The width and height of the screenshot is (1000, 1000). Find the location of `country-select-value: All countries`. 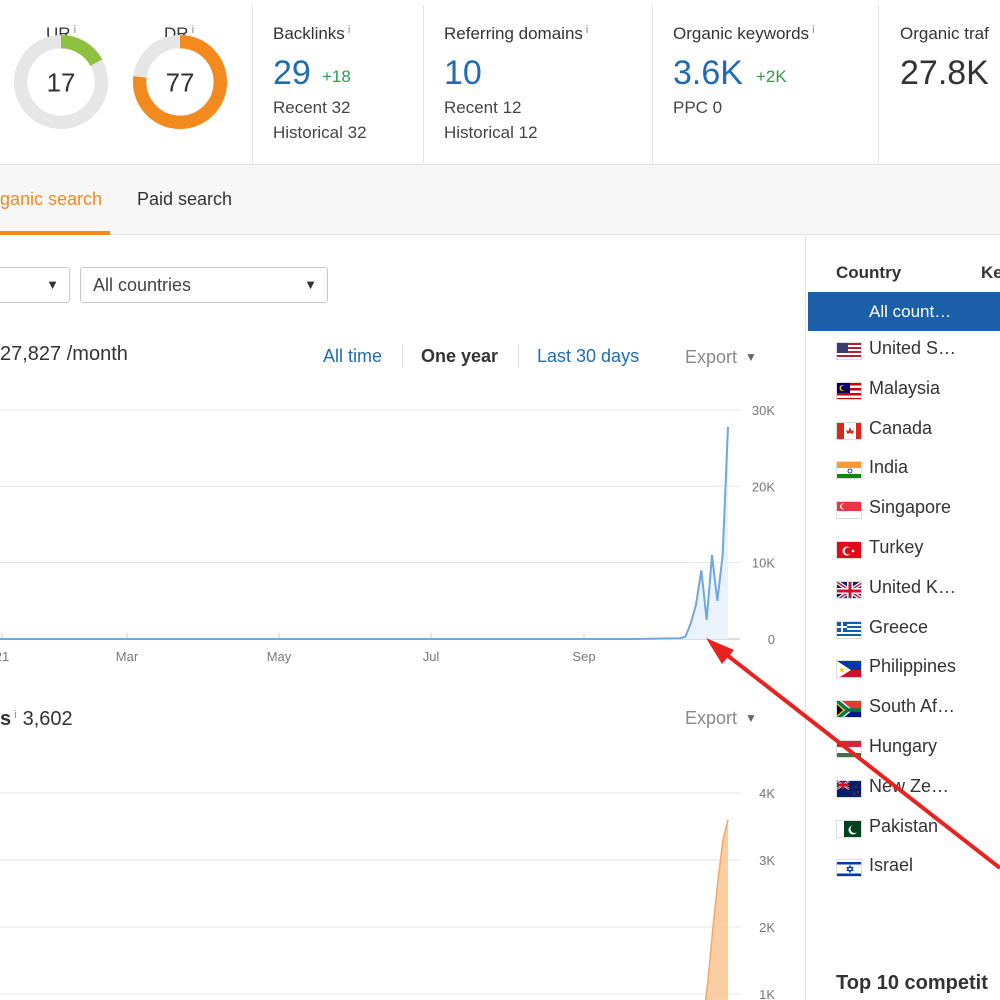

country-select-value: All countries is located at coordinates (142, 285).